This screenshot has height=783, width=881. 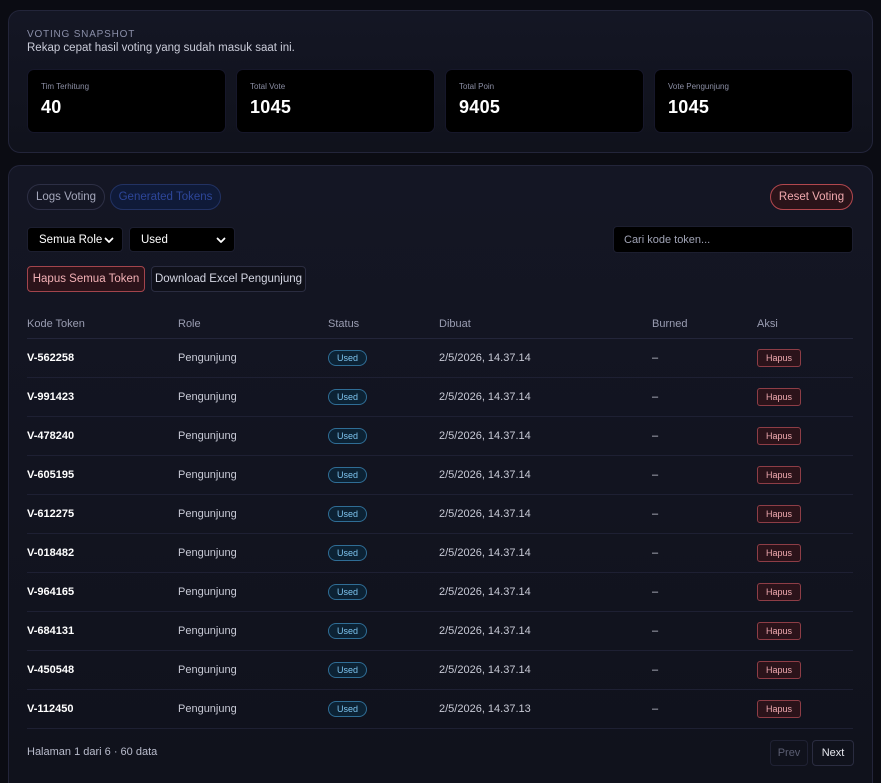 I want to click on role-select: Semua Role, so click(x=75, y=239).